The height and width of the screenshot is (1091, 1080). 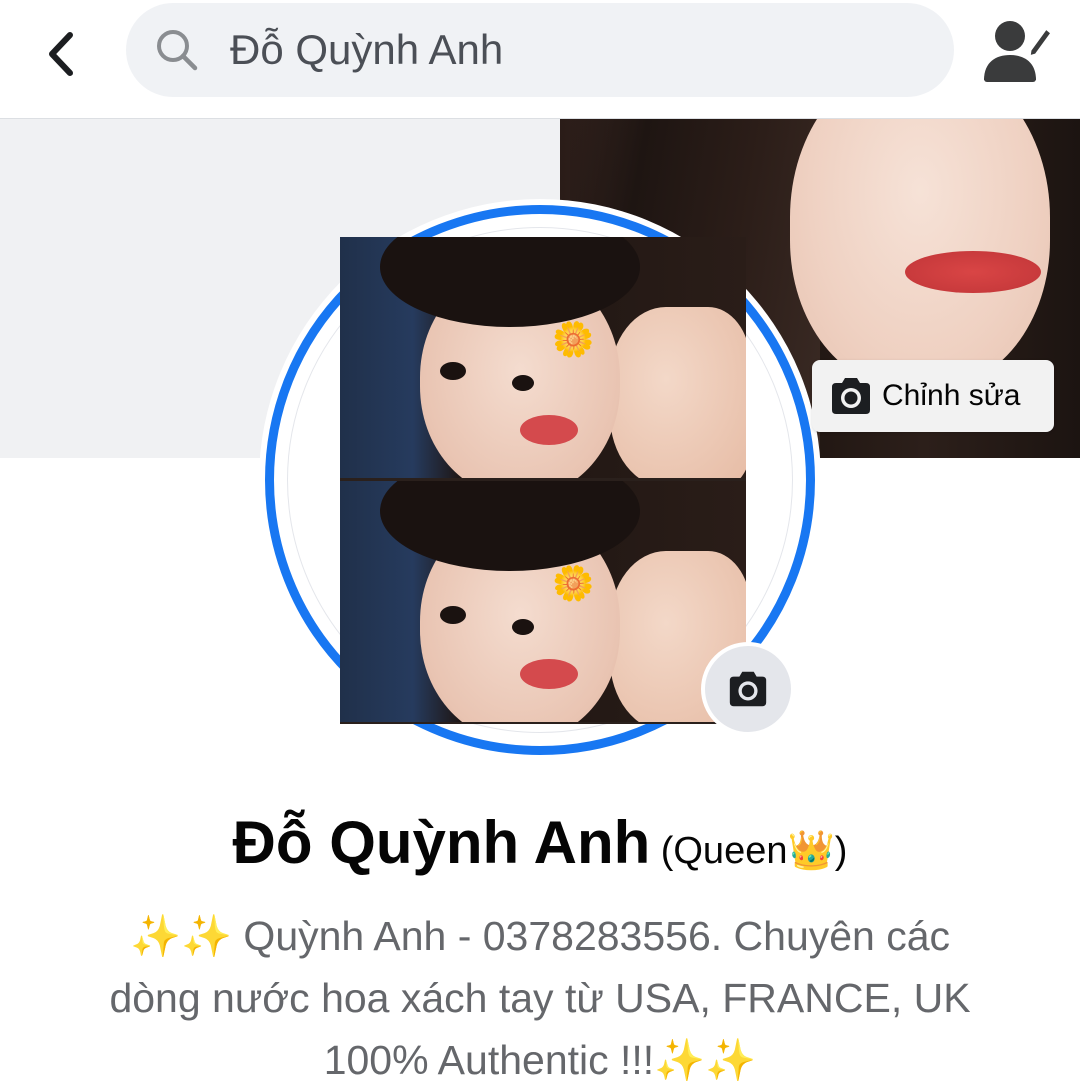 What do you see at coordinates (543, 601) in the screenshot?
I see `profile-picture-frame-bottom: 🌼` at bounding box center [543, 601].